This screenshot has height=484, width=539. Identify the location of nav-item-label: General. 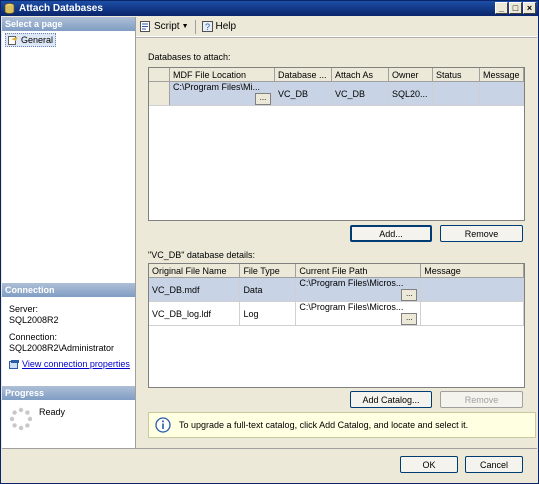
(37, 40).